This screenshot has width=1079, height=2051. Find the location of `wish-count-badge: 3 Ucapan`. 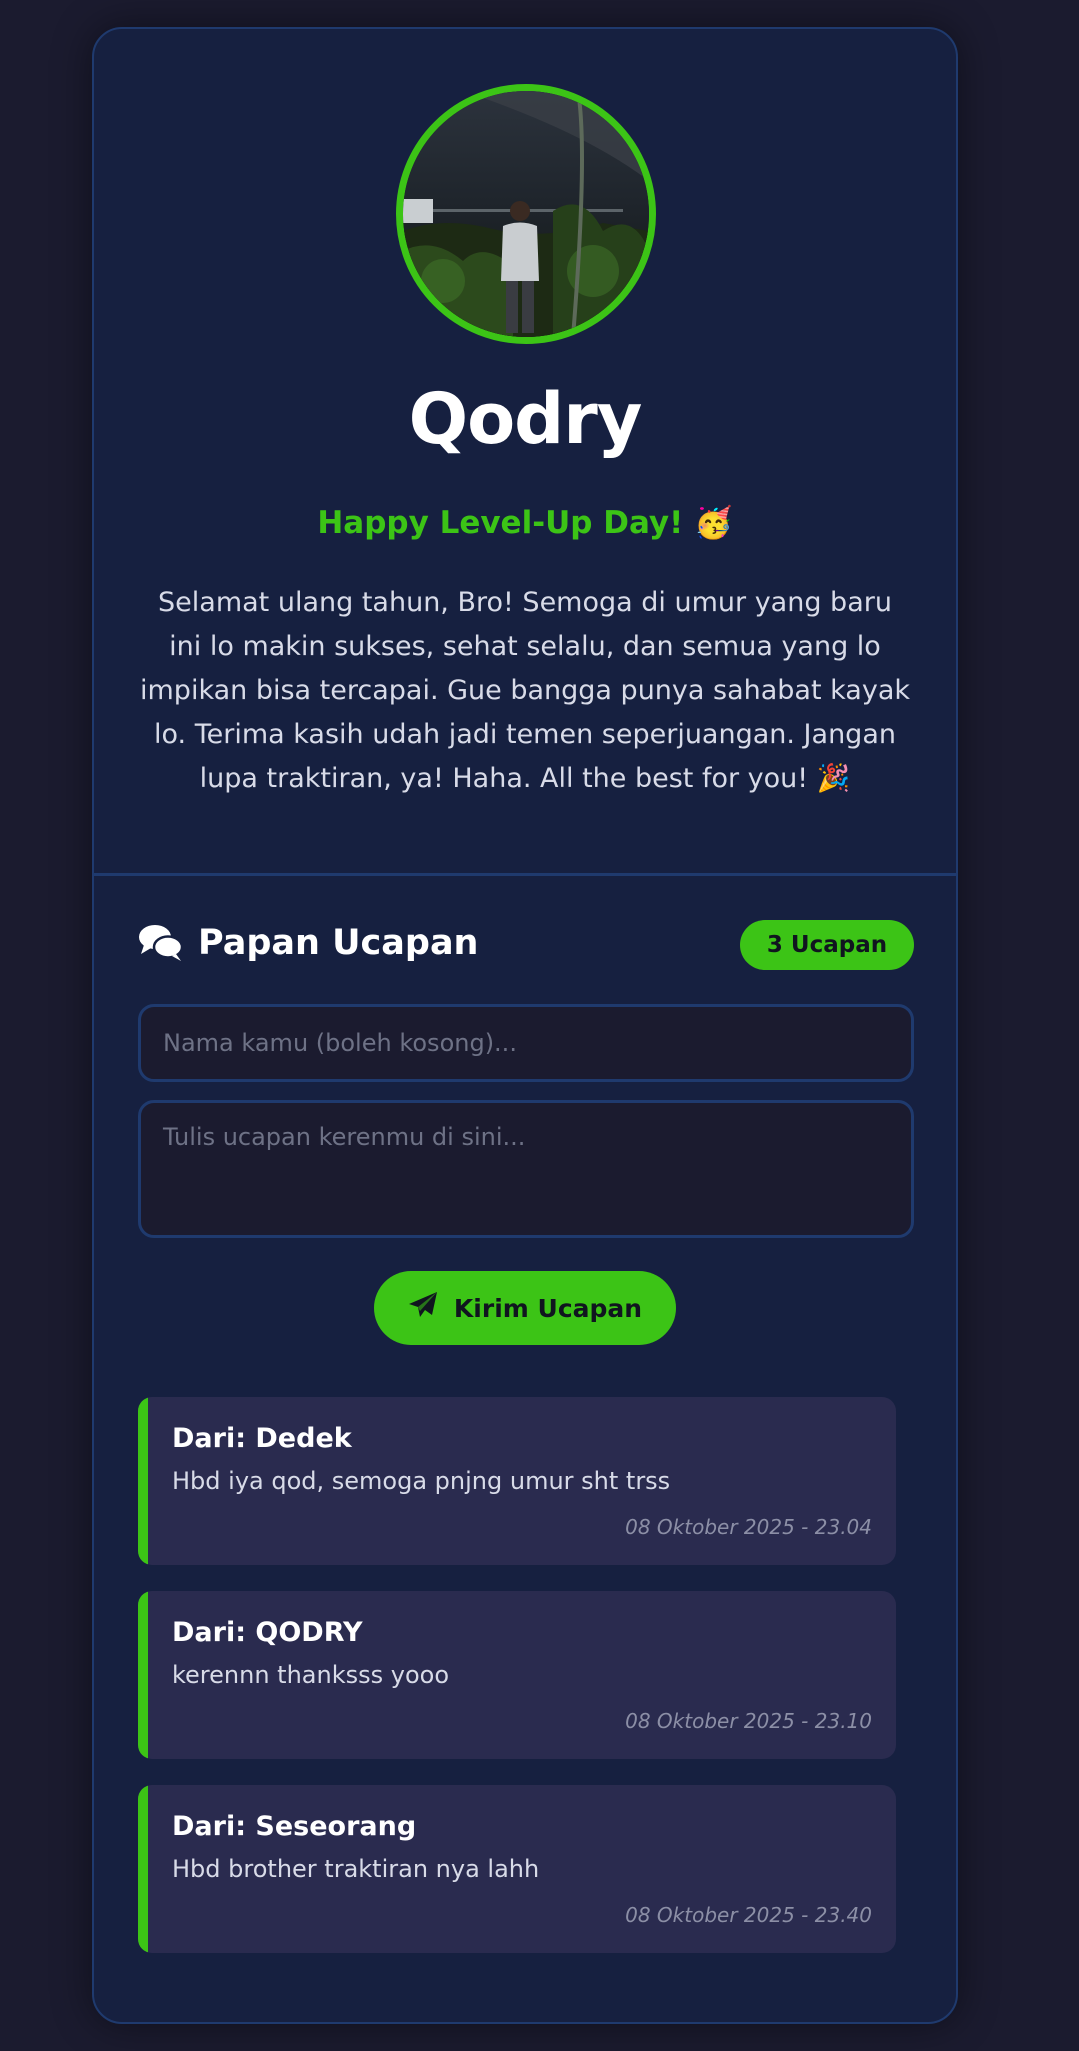

wish-count-badge: 3 Ucapan is located at coordinates (827, 945).